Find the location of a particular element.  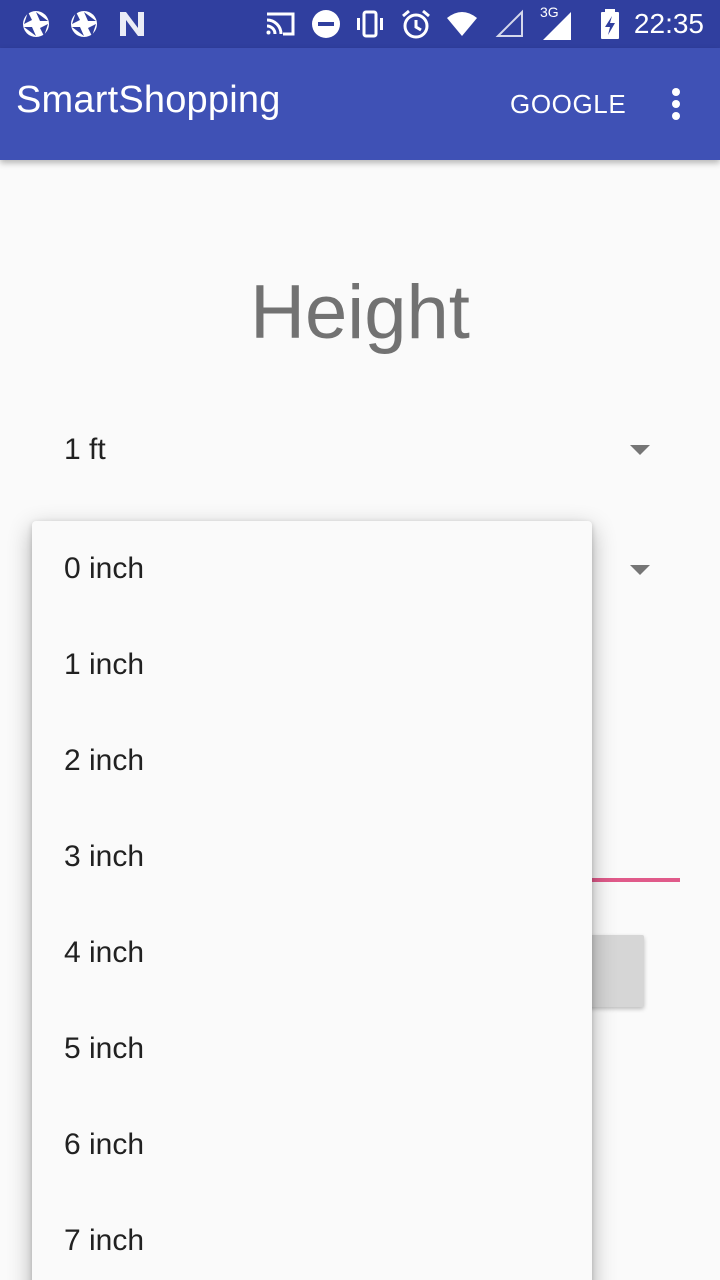

app-title: SmartShopping is located at coordinates (148, 100).